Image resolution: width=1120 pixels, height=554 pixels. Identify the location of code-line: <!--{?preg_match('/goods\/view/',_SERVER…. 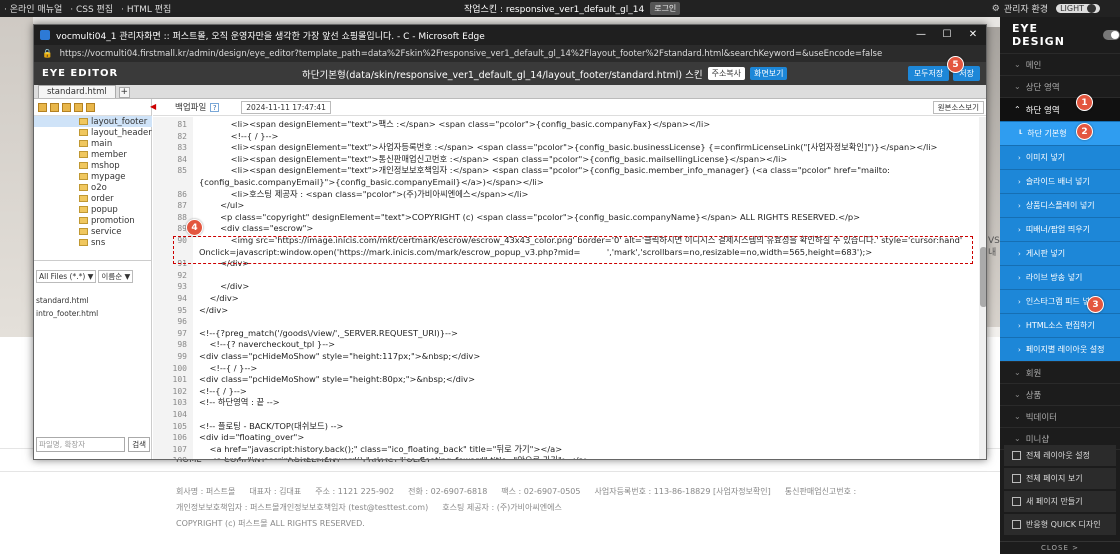
(328, 334).